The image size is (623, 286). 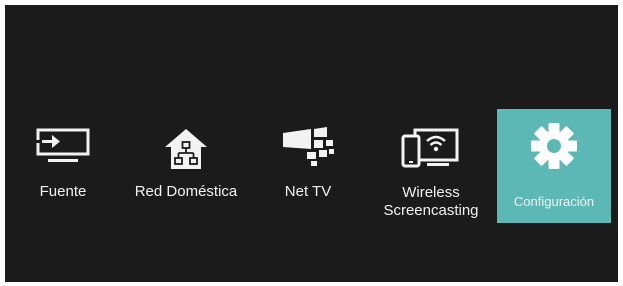 I want to click on menu-item-red-domestica: Red Doméstica, so click(x=186, y=166).